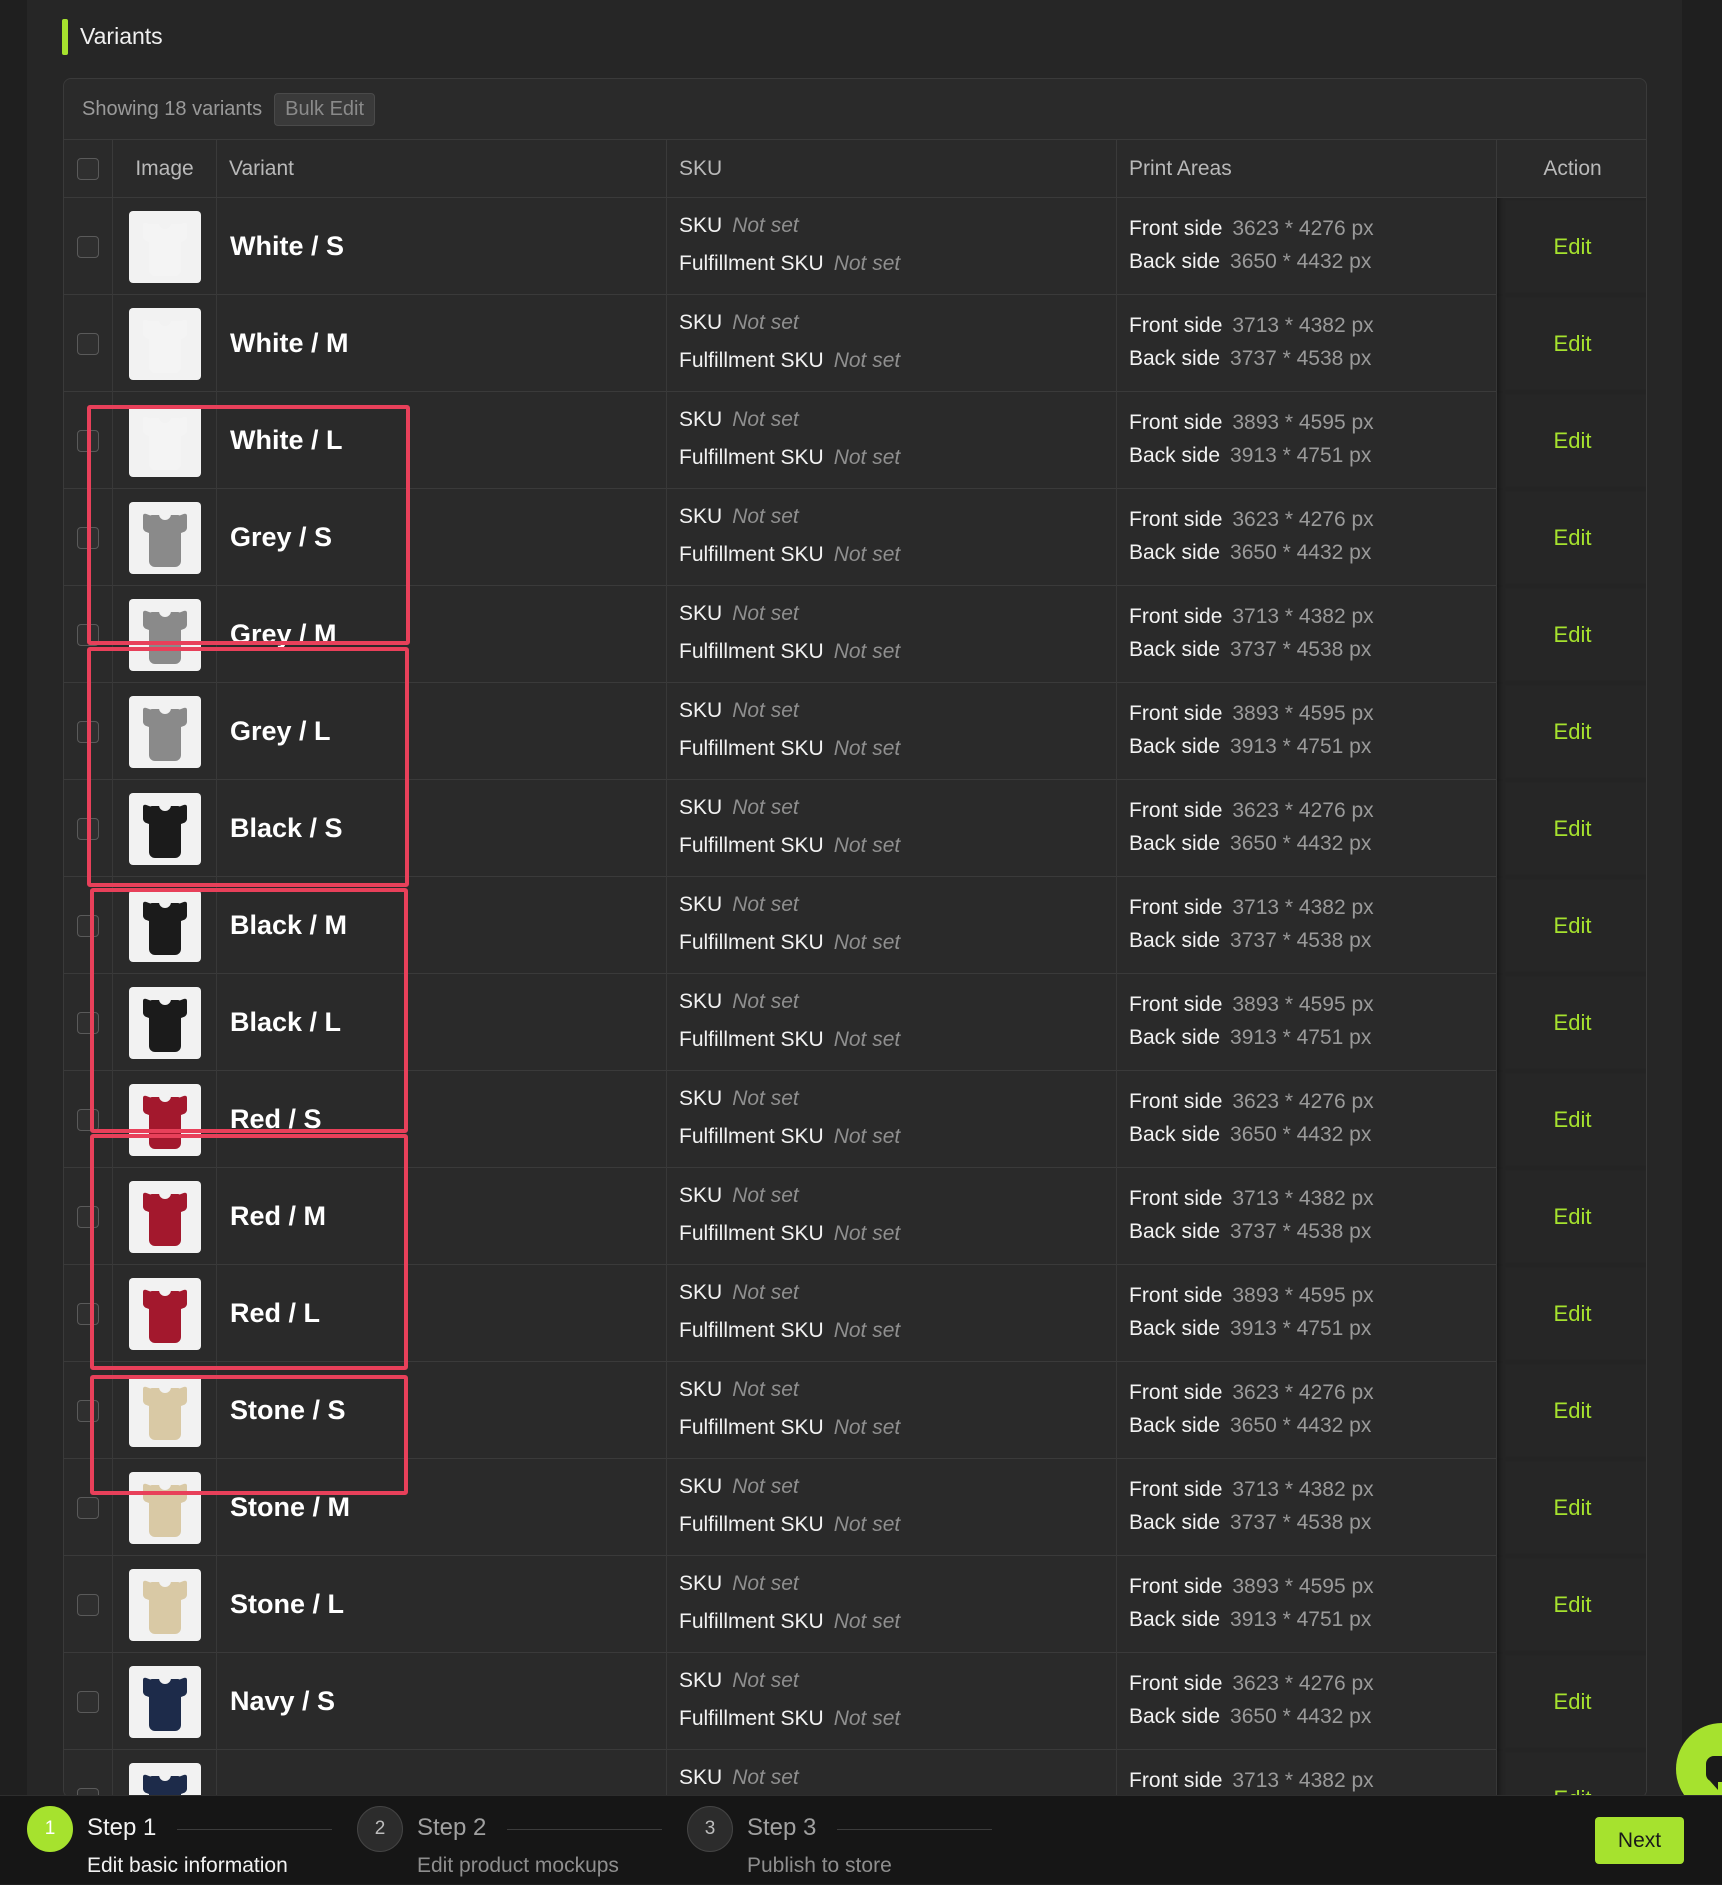  I want to click on variant-name, so click(442, 1773).